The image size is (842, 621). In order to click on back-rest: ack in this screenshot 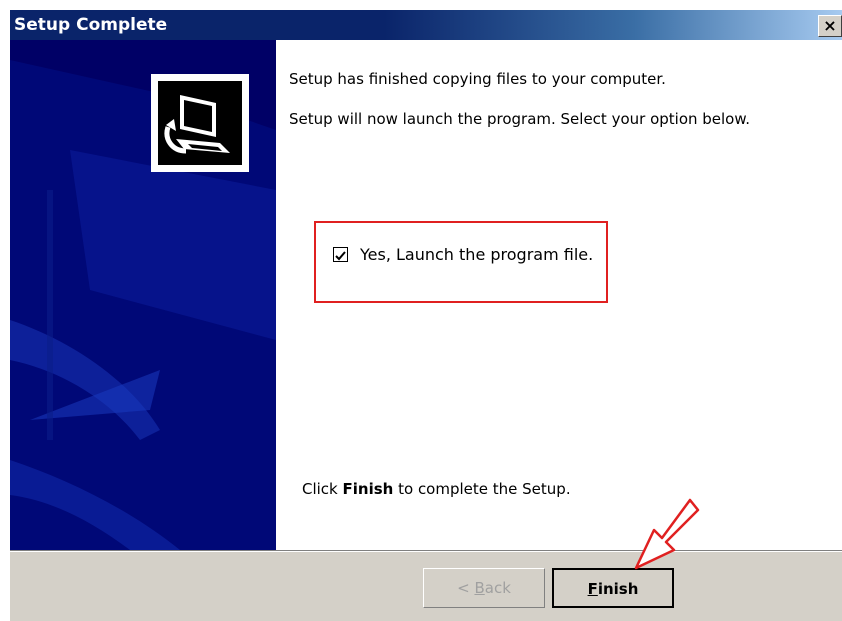, I will do `click(497, 588)`.